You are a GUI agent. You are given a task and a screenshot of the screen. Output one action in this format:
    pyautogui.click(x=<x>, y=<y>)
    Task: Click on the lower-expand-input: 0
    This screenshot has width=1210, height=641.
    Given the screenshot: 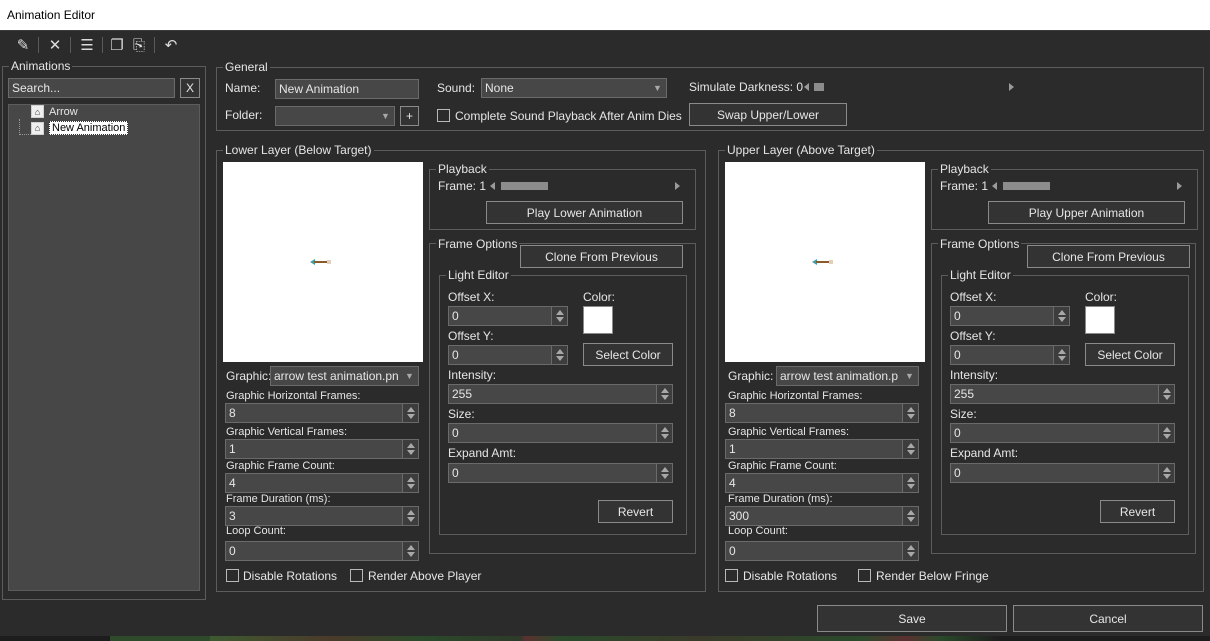 What is the action you would take?
    pyautogui.click(x=560, y=473)
    